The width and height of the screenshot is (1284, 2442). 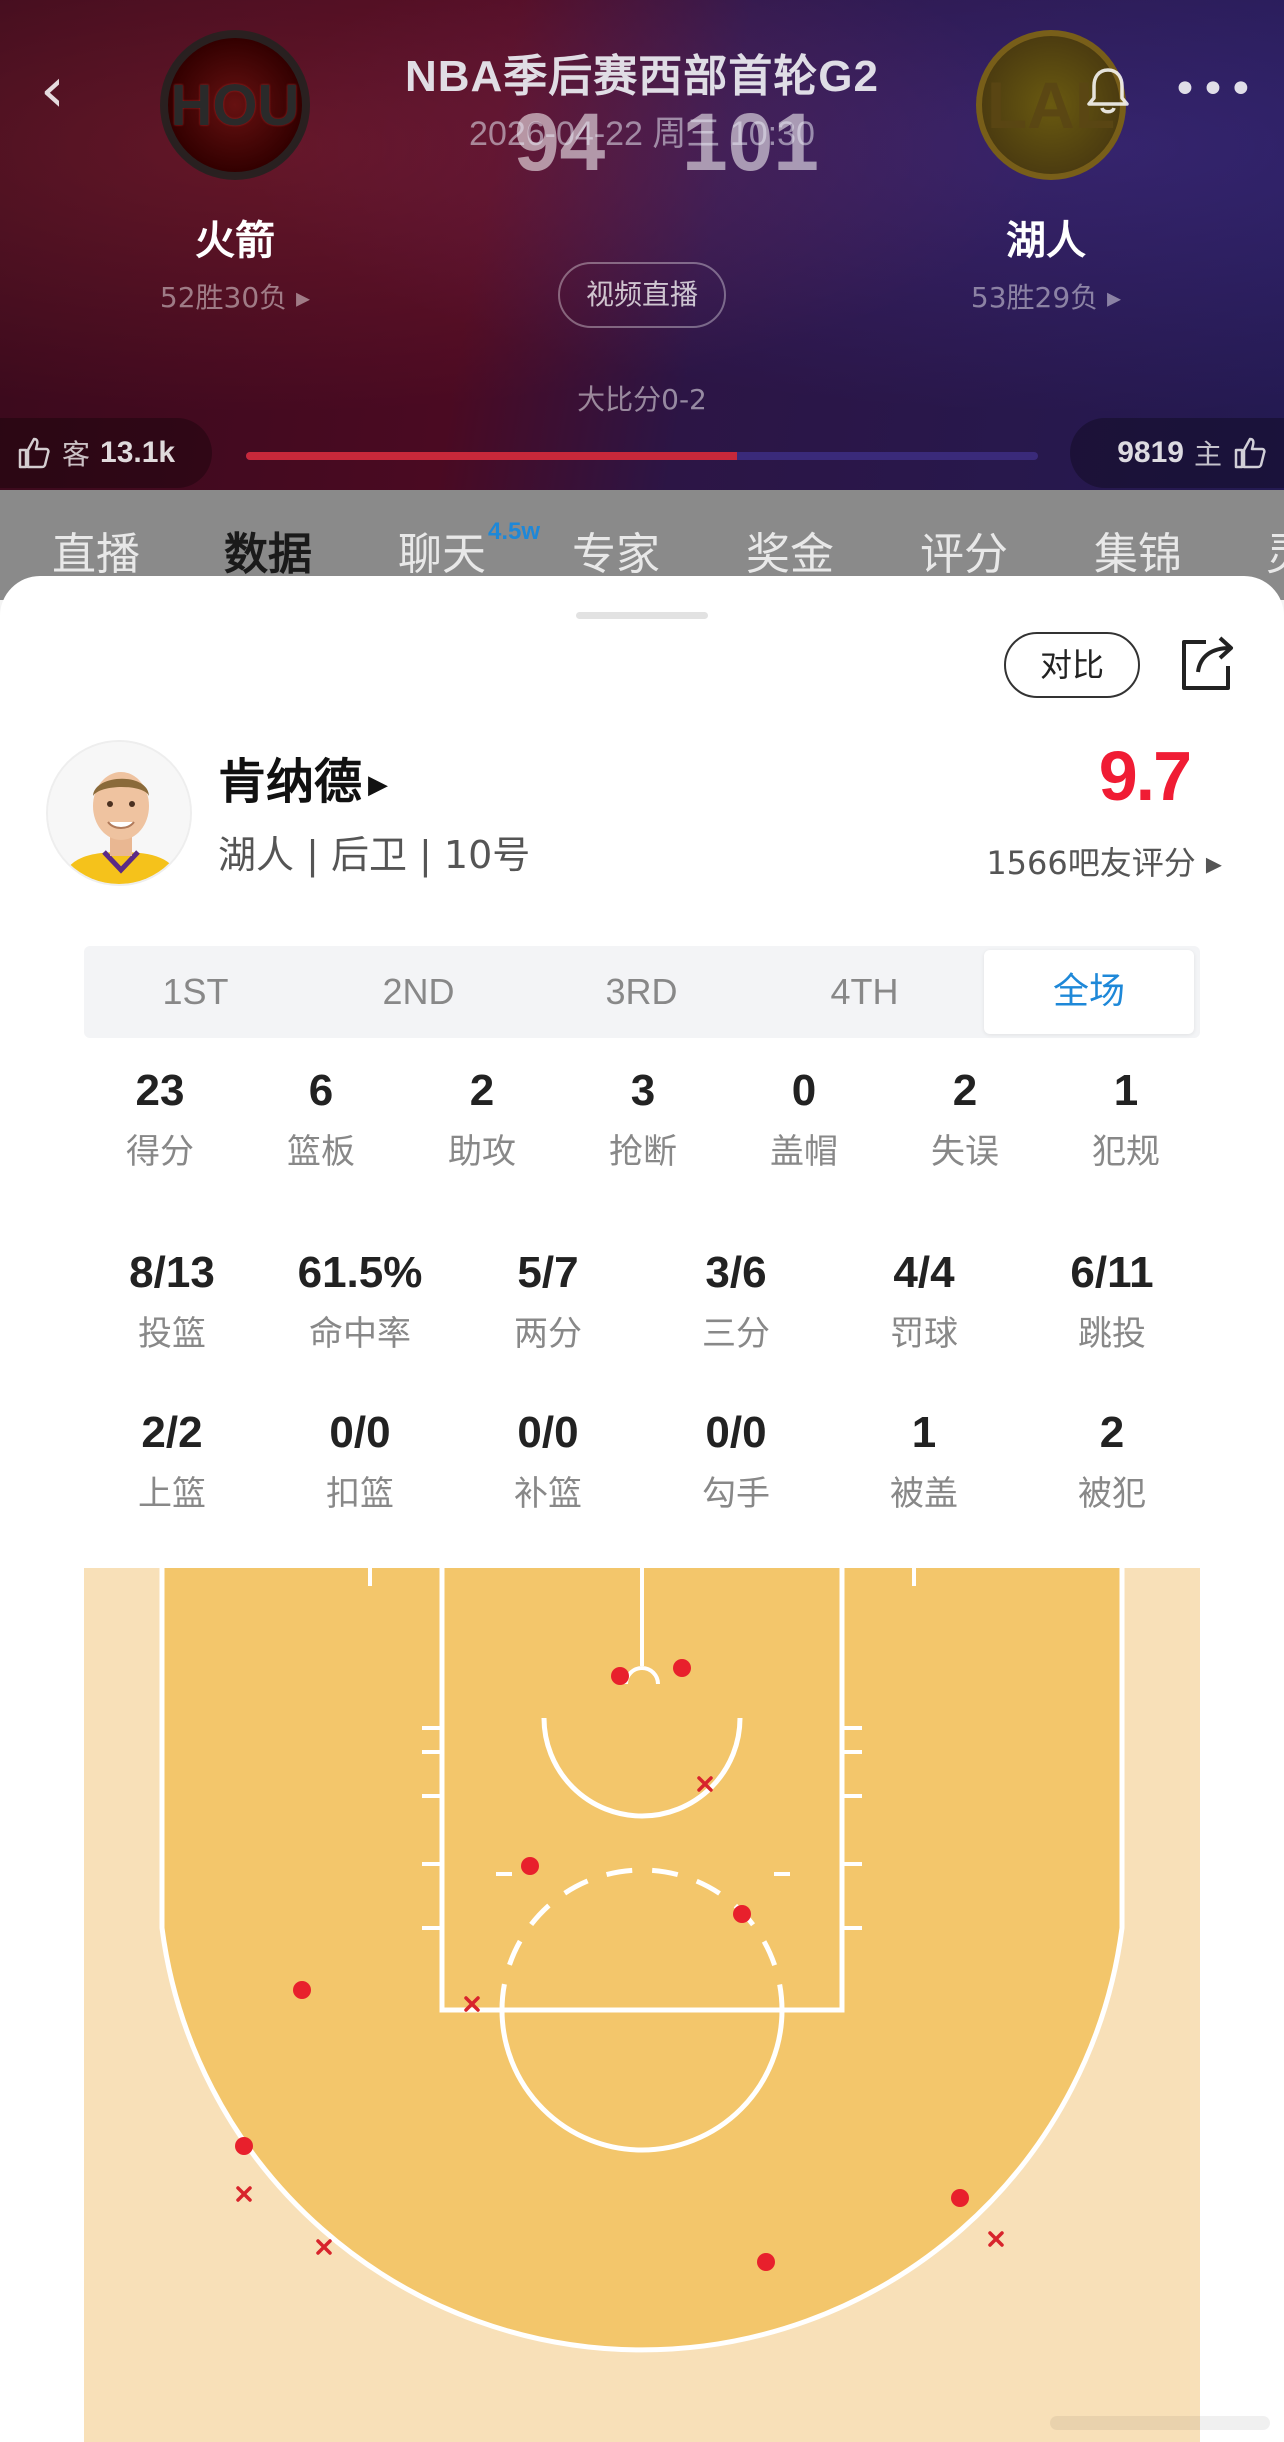 I want to click on stat-value: 61.5%, so click(x=360, y=1272).